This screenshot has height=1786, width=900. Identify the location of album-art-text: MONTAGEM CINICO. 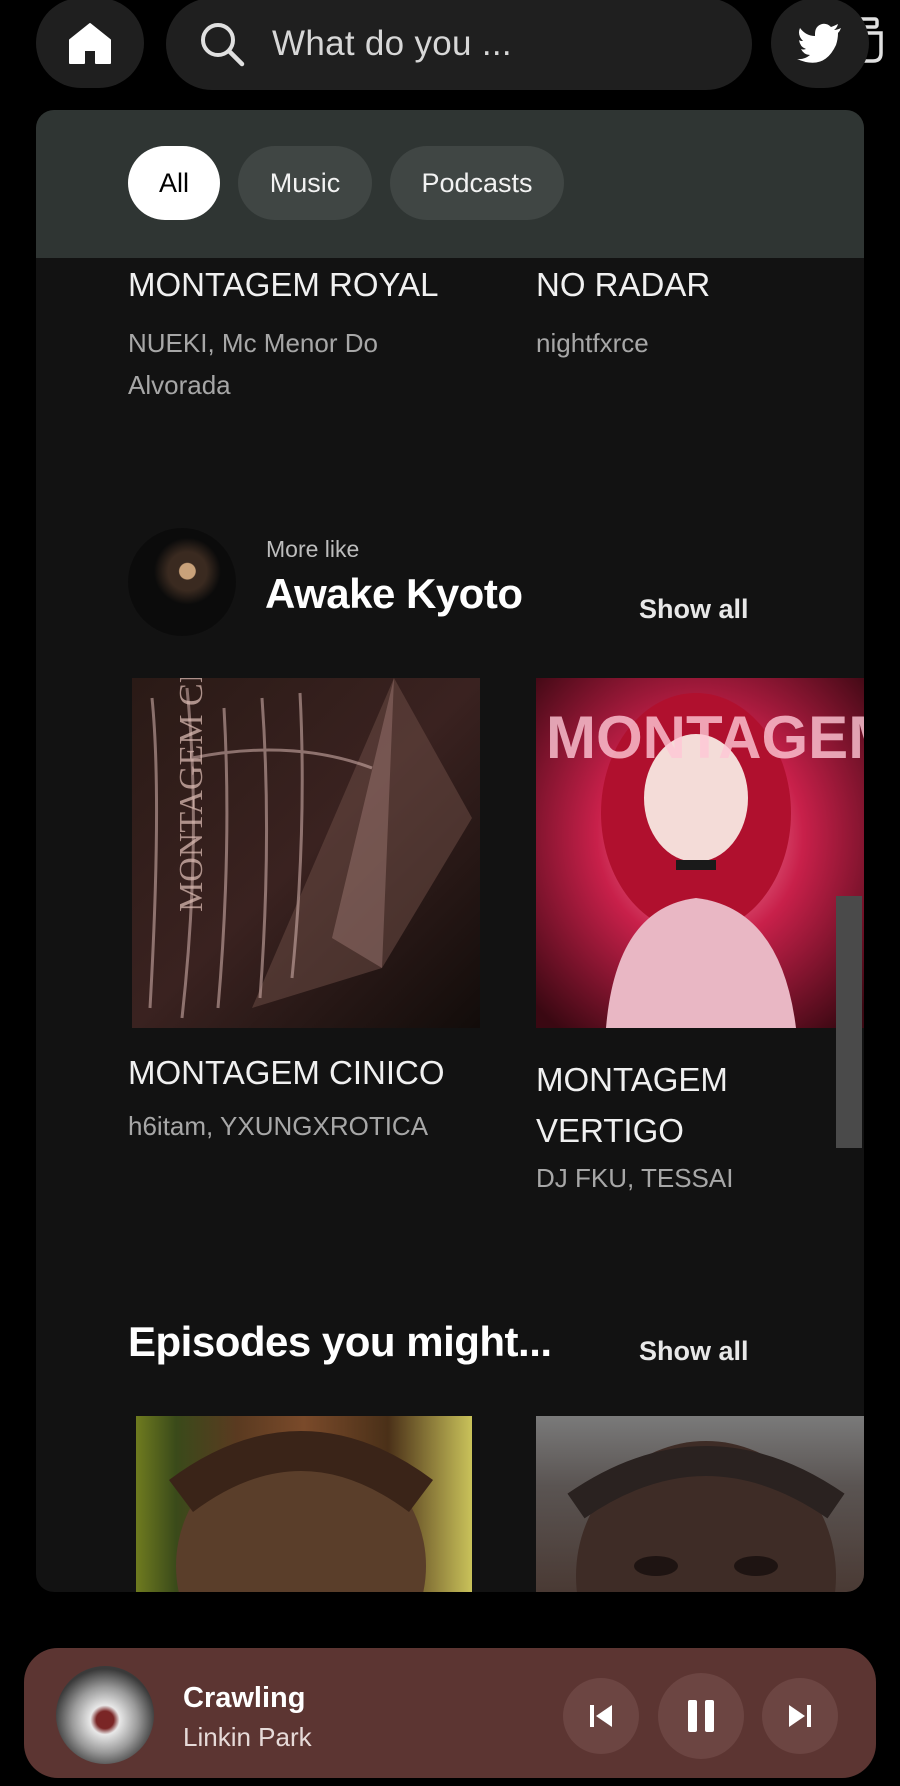
(191, 795).